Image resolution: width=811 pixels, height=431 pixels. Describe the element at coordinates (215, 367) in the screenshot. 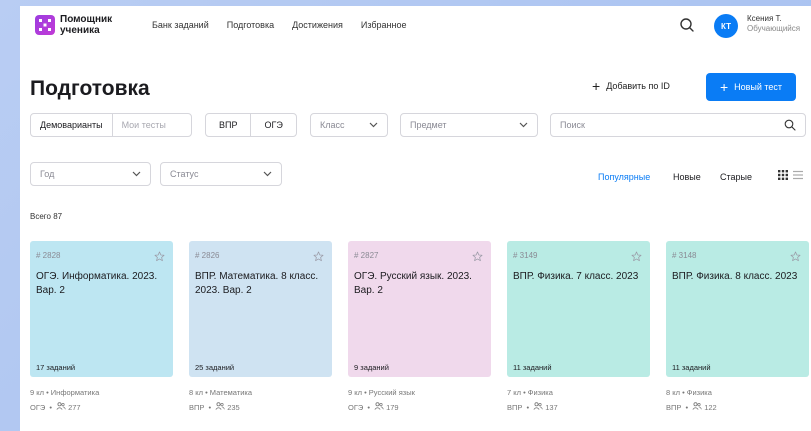

I see `card-task-count: 25 заданий` at that location.